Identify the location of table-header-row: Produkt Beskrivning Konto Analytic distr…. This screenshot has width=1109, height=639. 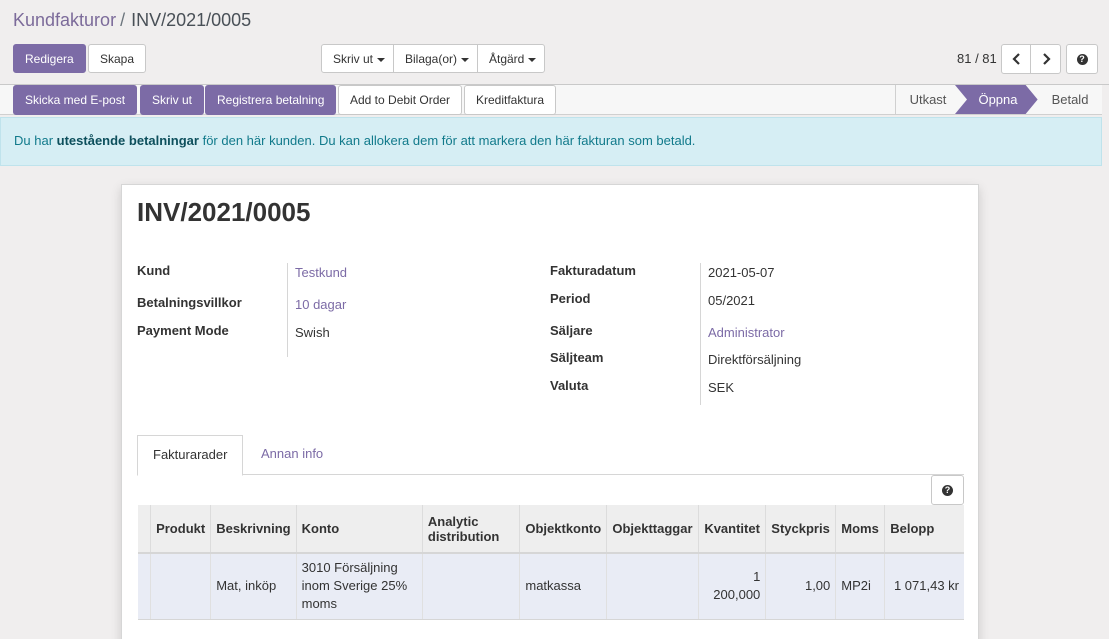
(551, 529).